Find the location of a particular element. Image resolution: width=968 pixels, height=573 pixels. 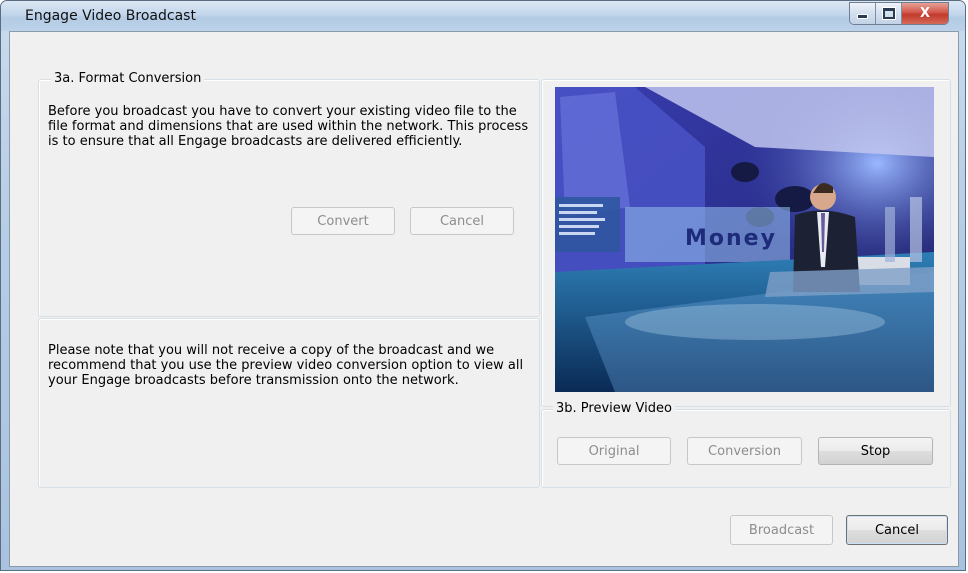

video-overlay-text: Money is located at coordinates (731, 238).